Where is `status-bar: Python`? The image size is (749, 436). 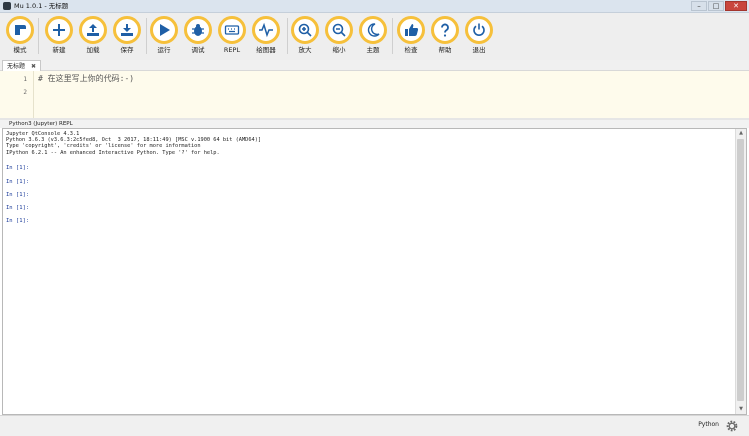
status-bar: Python is located at coordinates (374, 425).